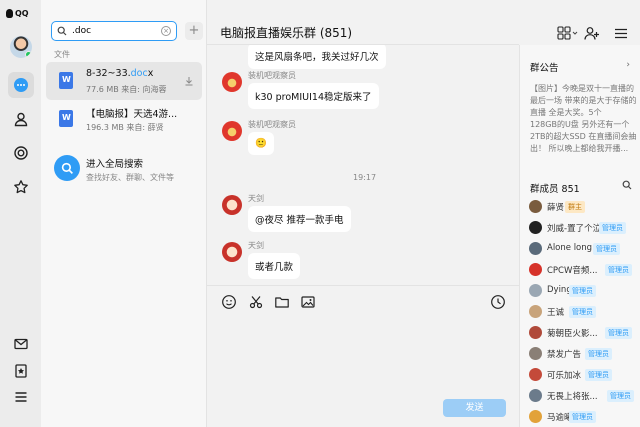 The width and height of the screenshot is (640, 427). What do you see at coordinates (313, 96) in the screenshot?
I see `message-bubble: k30 proMIUI14稳定版来了` at bounding box center [313, 96].